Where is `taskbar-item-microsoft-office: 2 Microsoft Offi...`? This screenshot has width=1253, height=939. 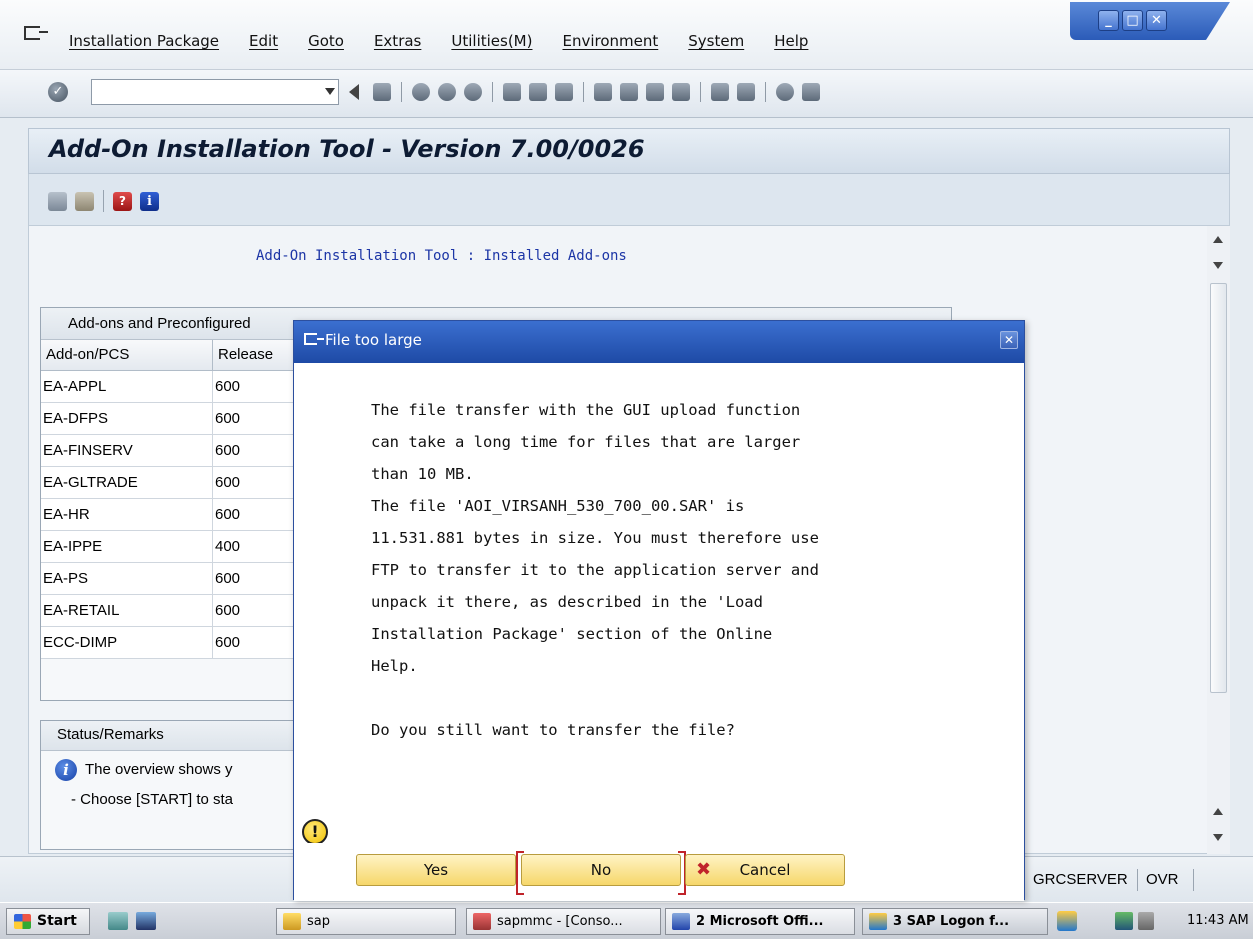 taskbar-item-microsoft-office: 2 Microsoft Offi... is located at coordinates (760, 921).